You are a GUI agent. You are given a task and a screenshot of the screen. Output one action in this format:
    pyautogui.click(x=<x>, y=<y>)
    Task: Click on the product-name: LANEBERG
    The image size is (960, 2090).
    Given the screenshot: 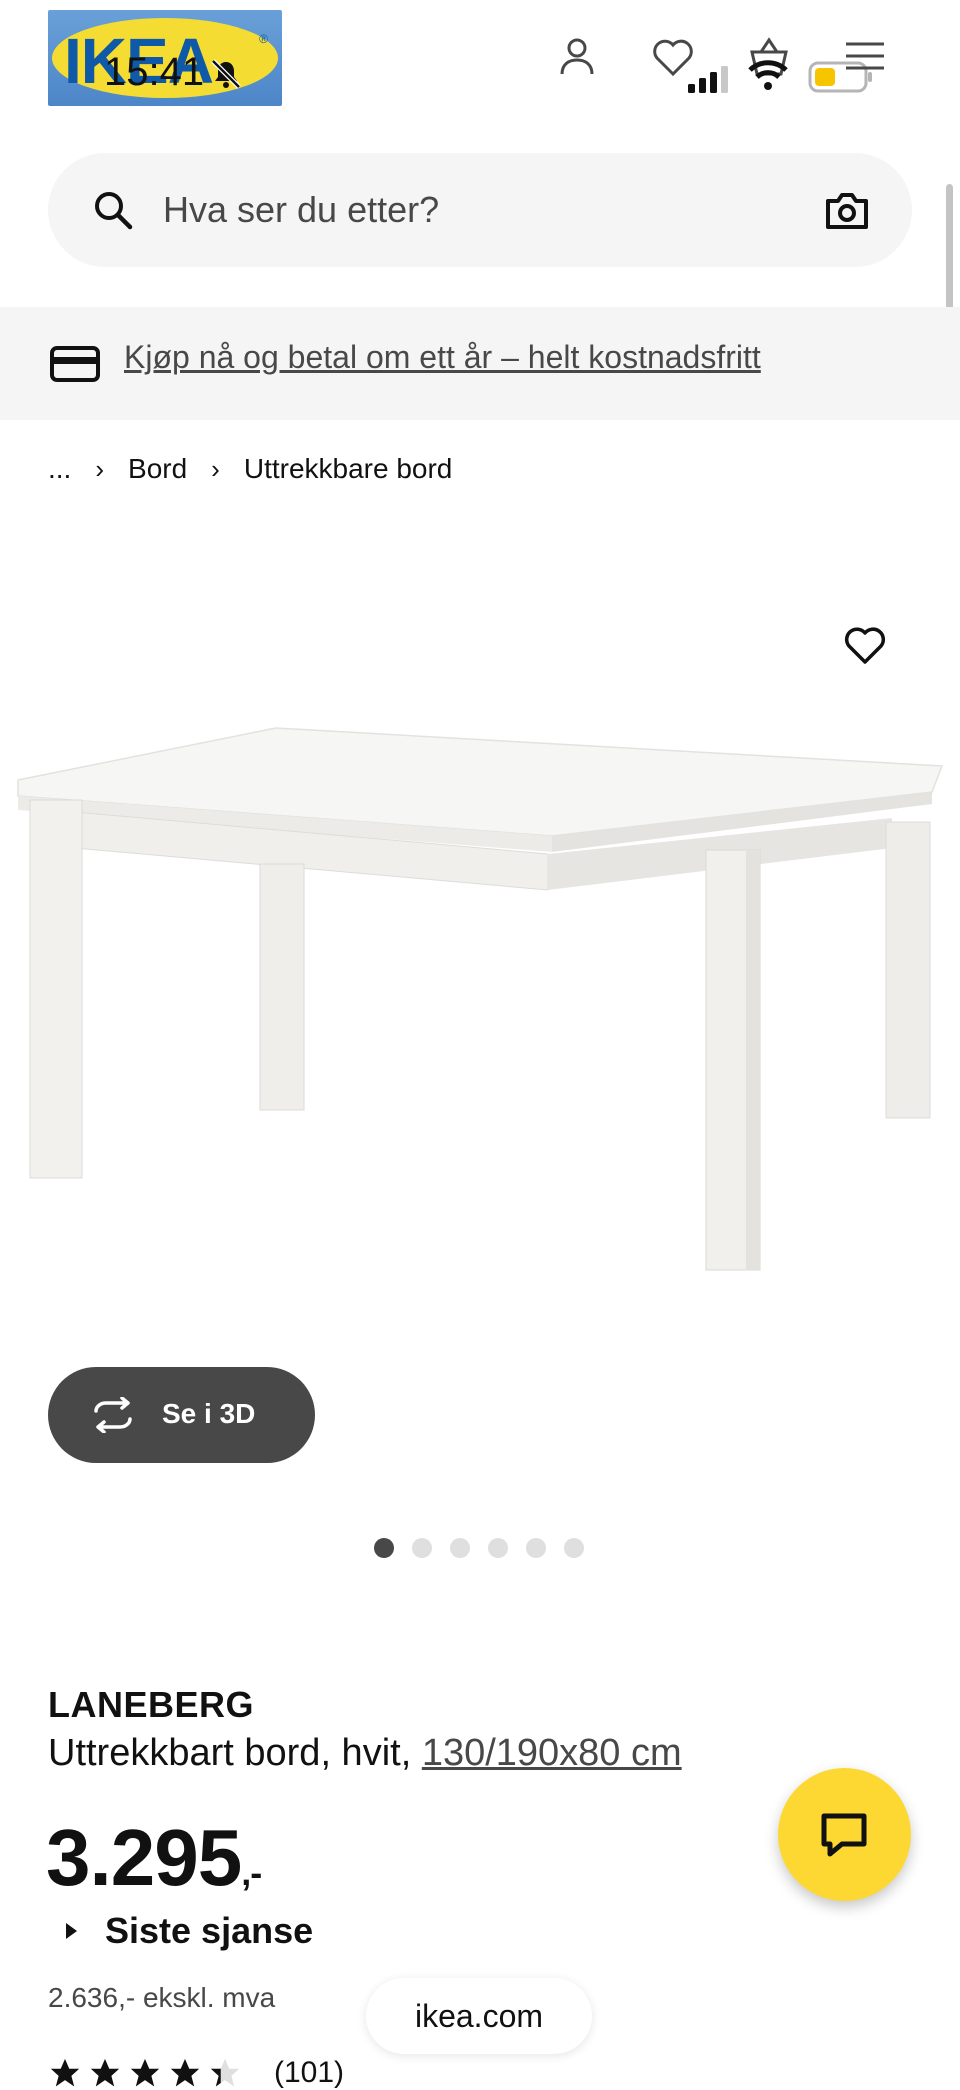 What is the action you would take?
    pyautogui.click(x=151, y=1704)
    